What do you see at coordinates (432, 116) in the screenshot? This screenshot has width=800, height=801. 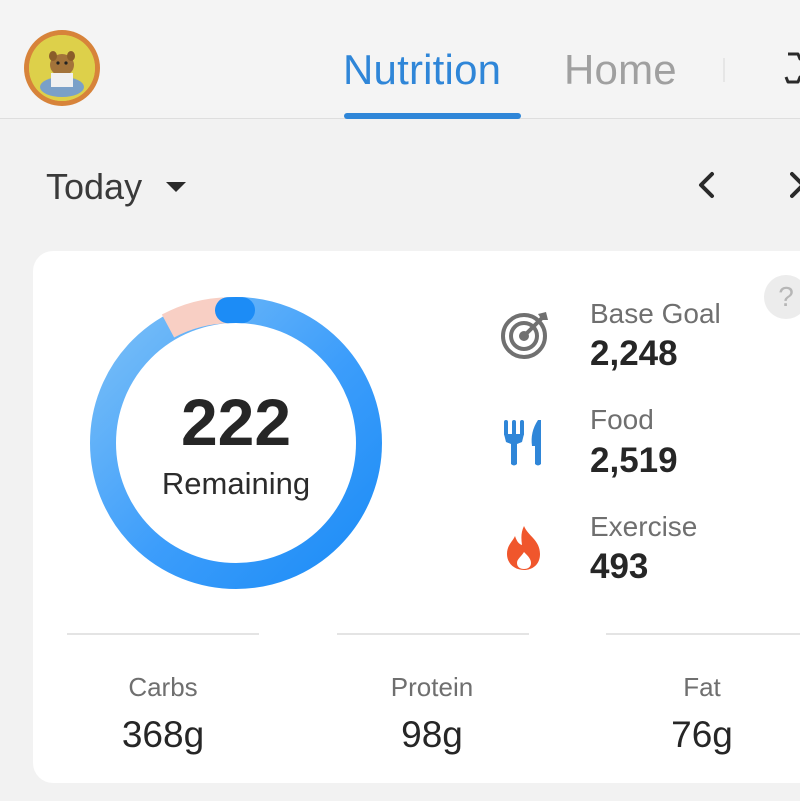 I see `active-tab-indicator` at bounding box center [432, 116].